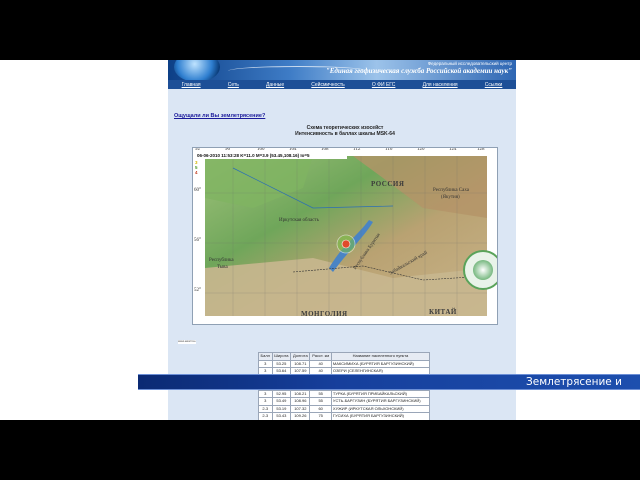  What do you see at coordinates (197, 190) in the screenshot?
I see `lat-label: 60°` at bounding box center [197, 190].